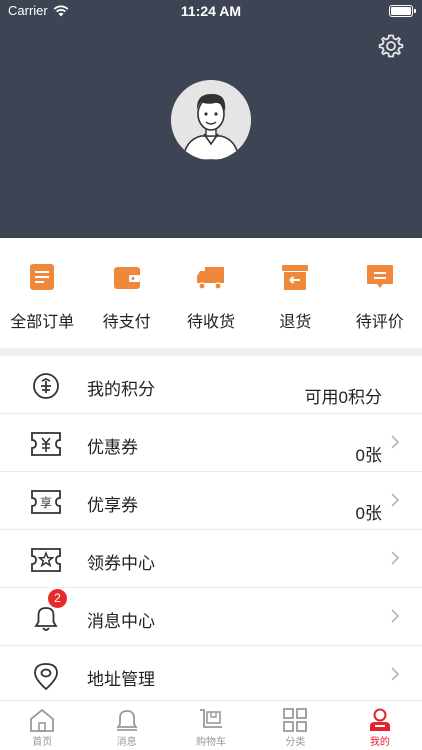 This screenshot has width=422, height=750. I want to click on share-coupon-icon: 享, so click(46, 502).